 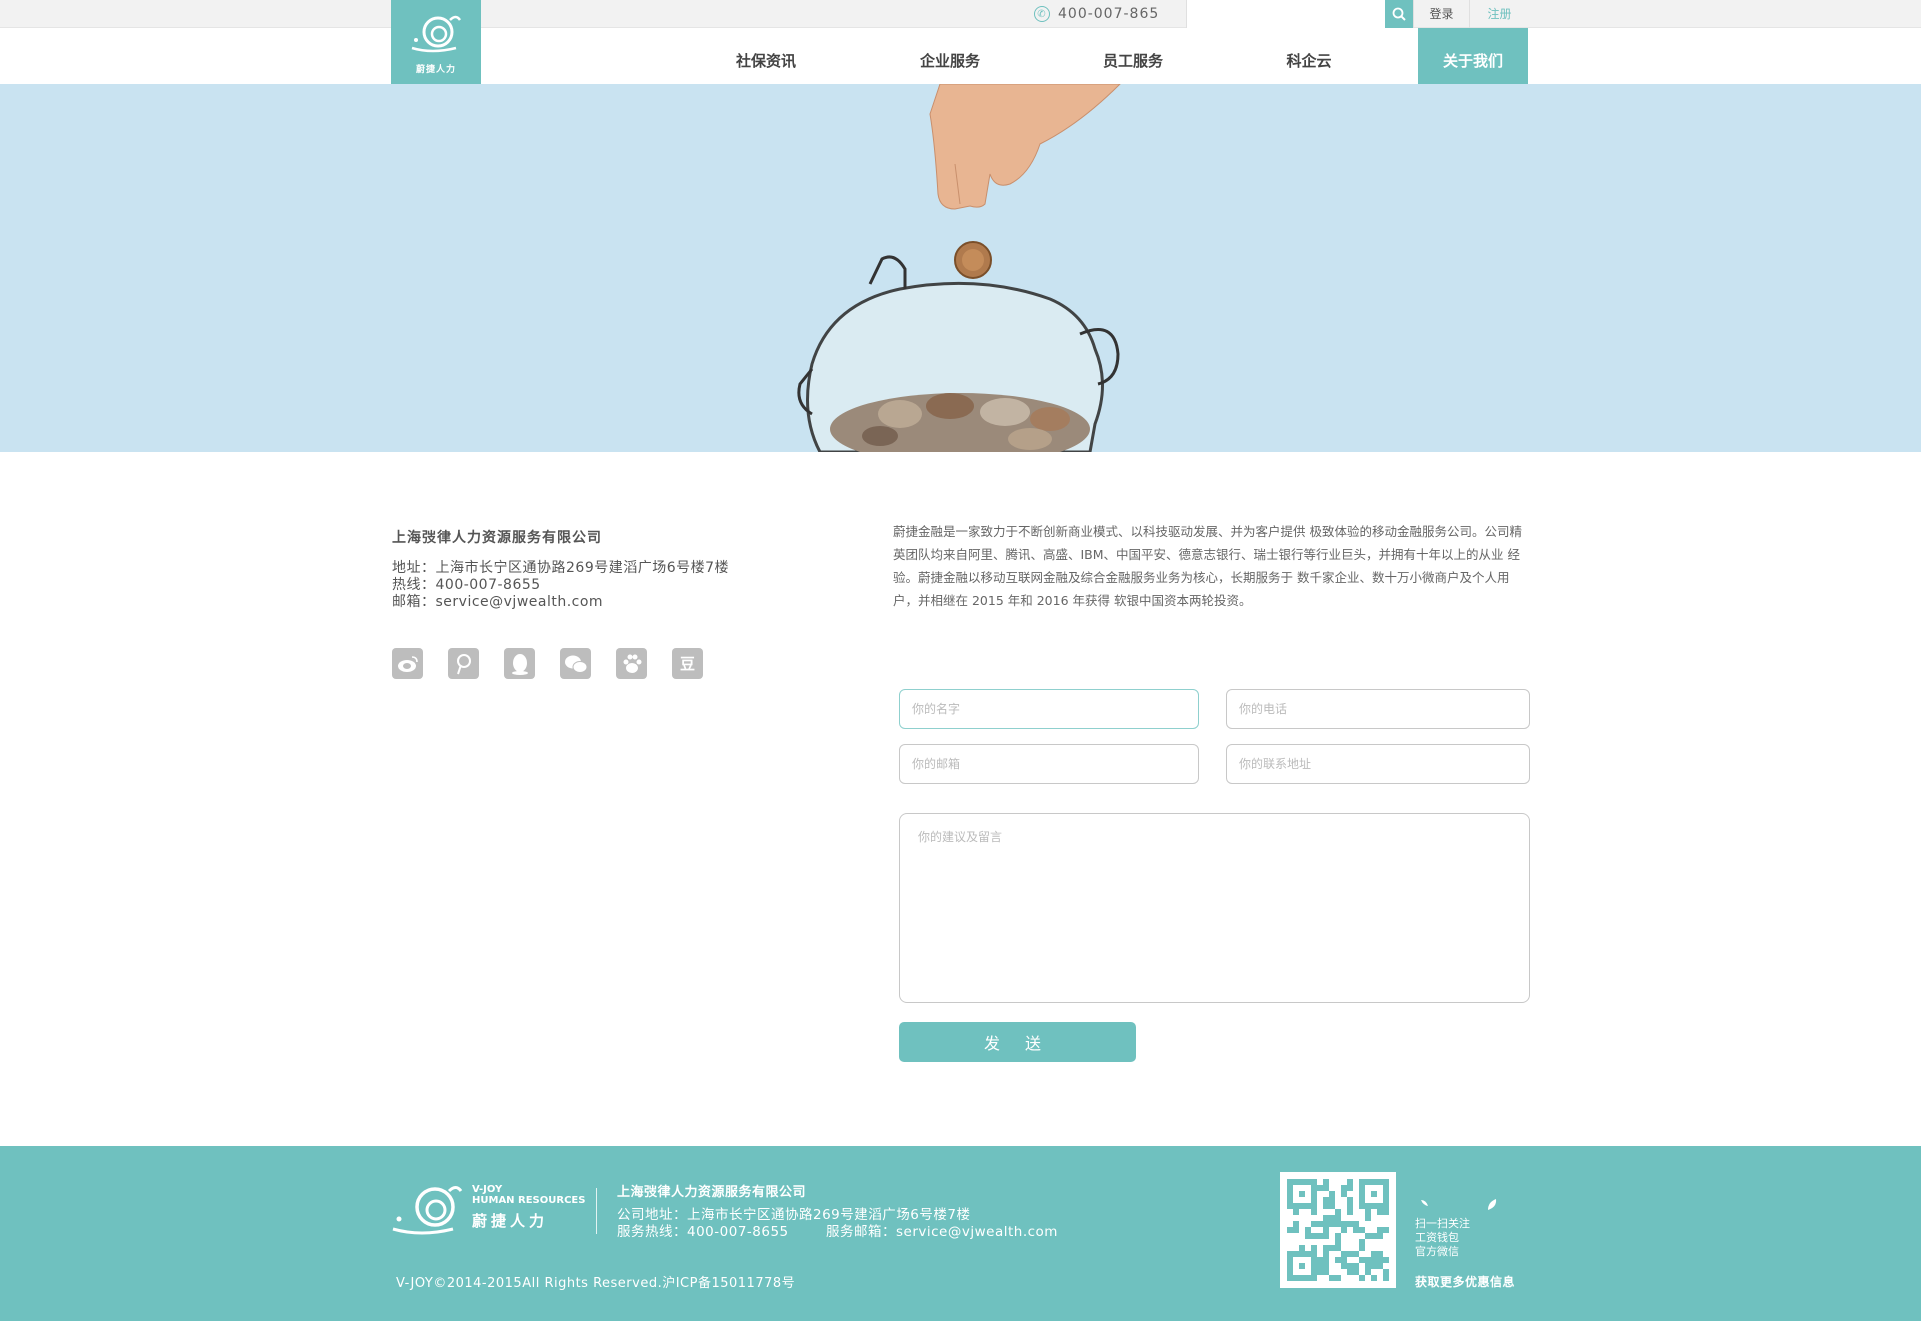 What do you see at coordinates (1441, 14) in the screenshot?
I see `login-link: 登录` at bounding box center [1441, 14].